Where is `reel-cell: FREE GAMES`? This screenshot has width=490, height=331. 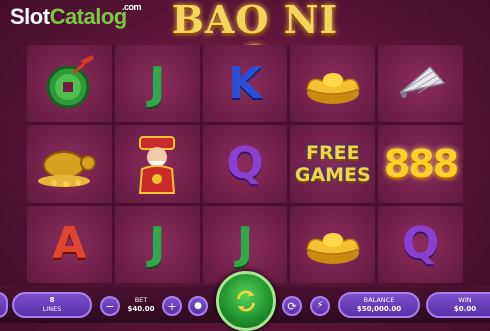
reel-cell: FREE GAMES is located at coordinates (333, 164).